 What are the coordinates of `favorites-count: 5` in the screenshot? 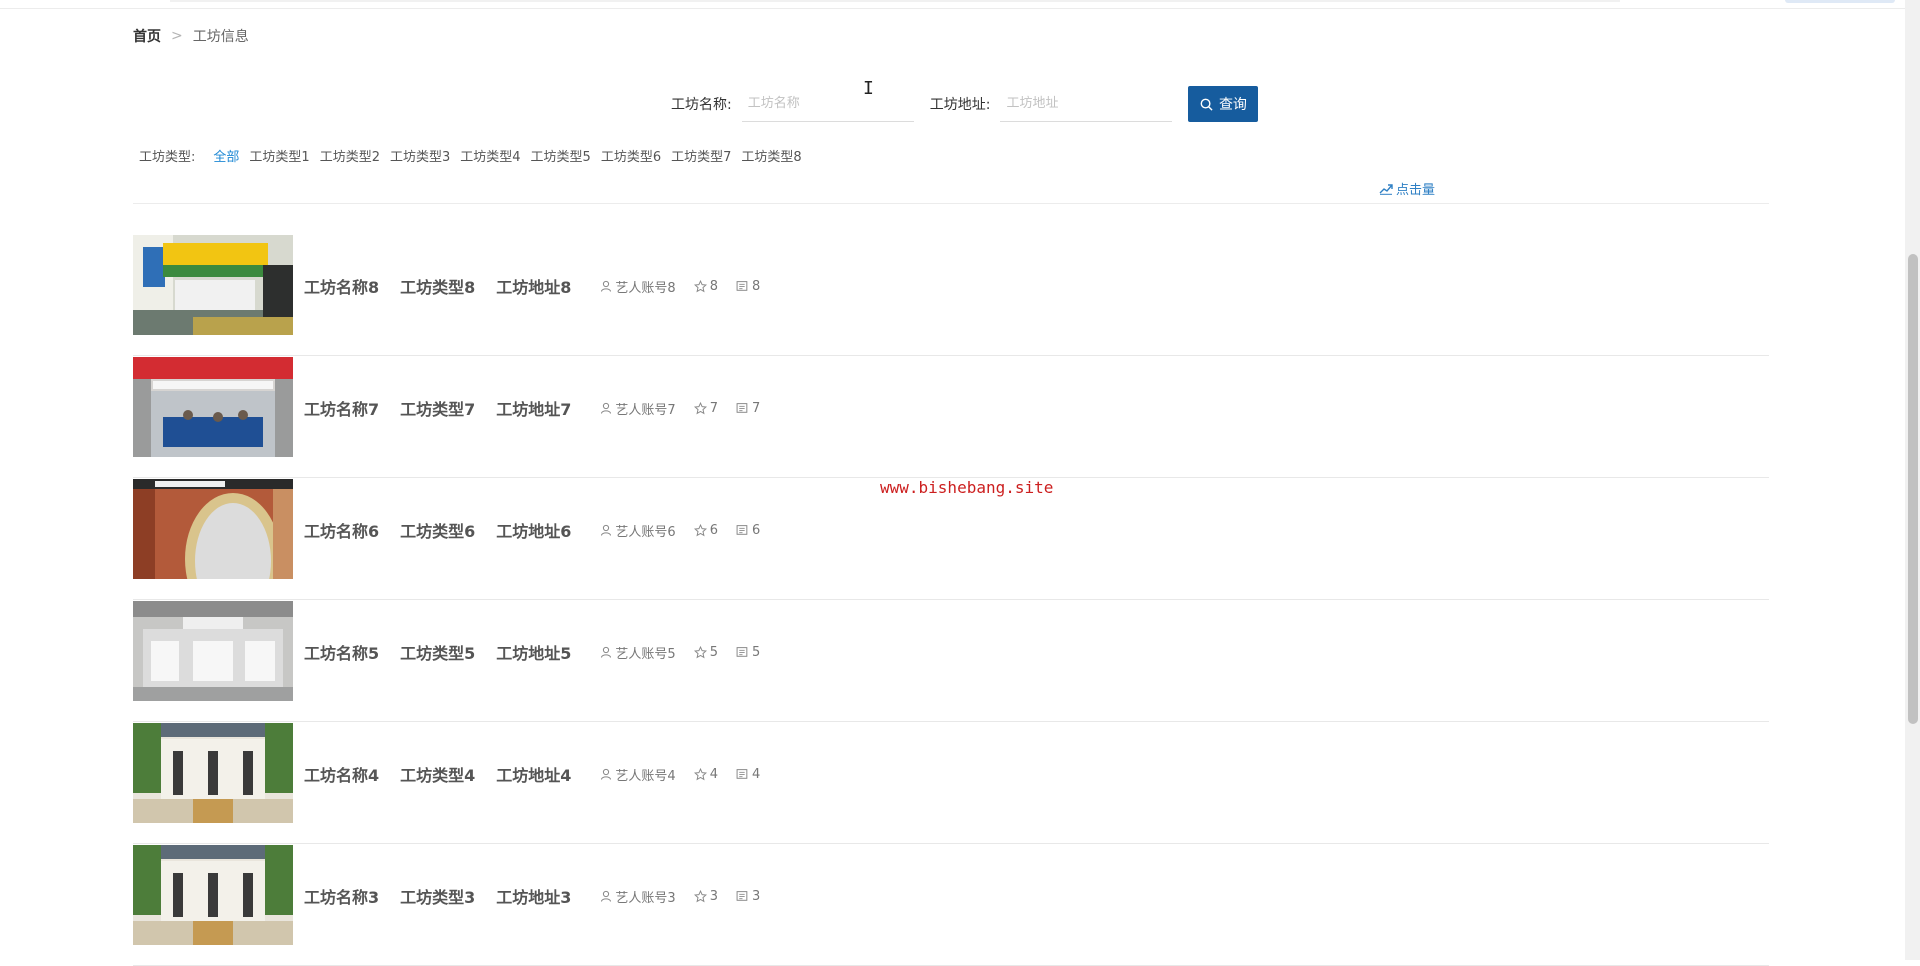 It's located at (705, 652).